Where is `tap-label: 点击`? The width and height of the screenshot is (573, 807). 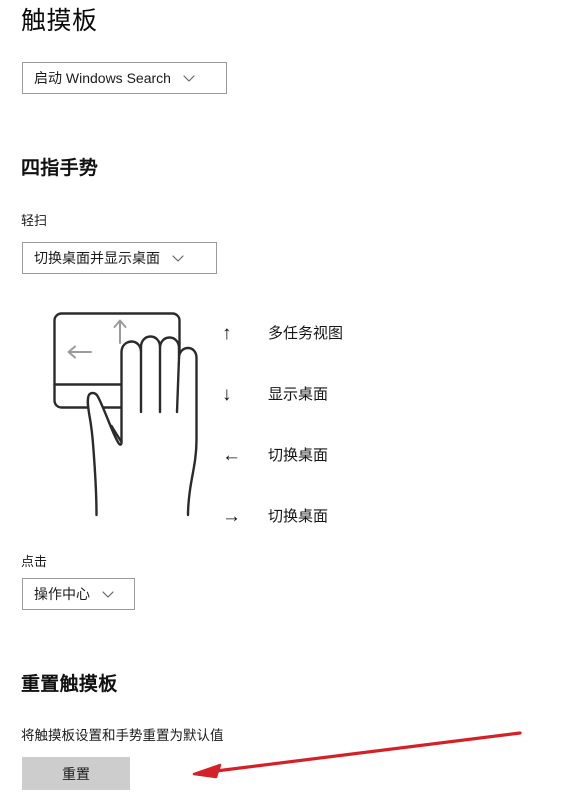 tap-label: 点击 is located at coordinates (34, 561).